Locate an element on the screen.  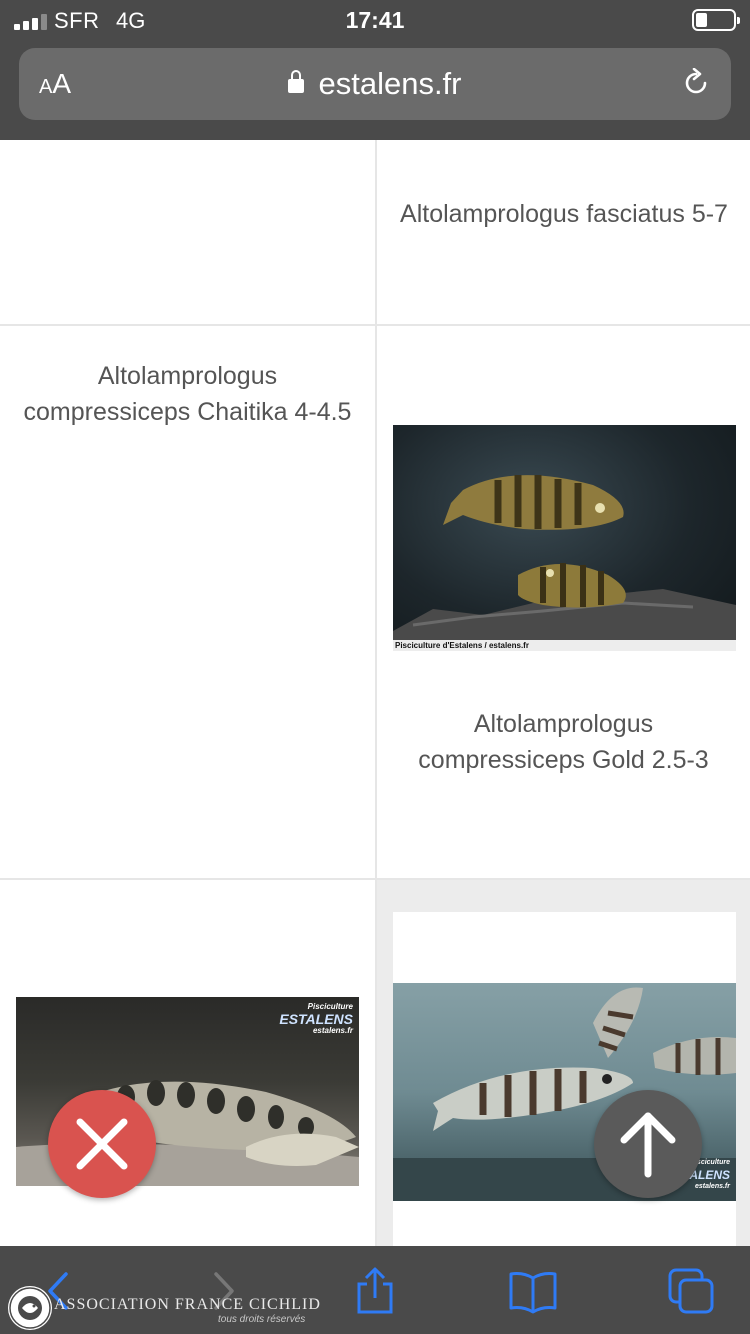
close-icon is located at coordinates (102, 1144).